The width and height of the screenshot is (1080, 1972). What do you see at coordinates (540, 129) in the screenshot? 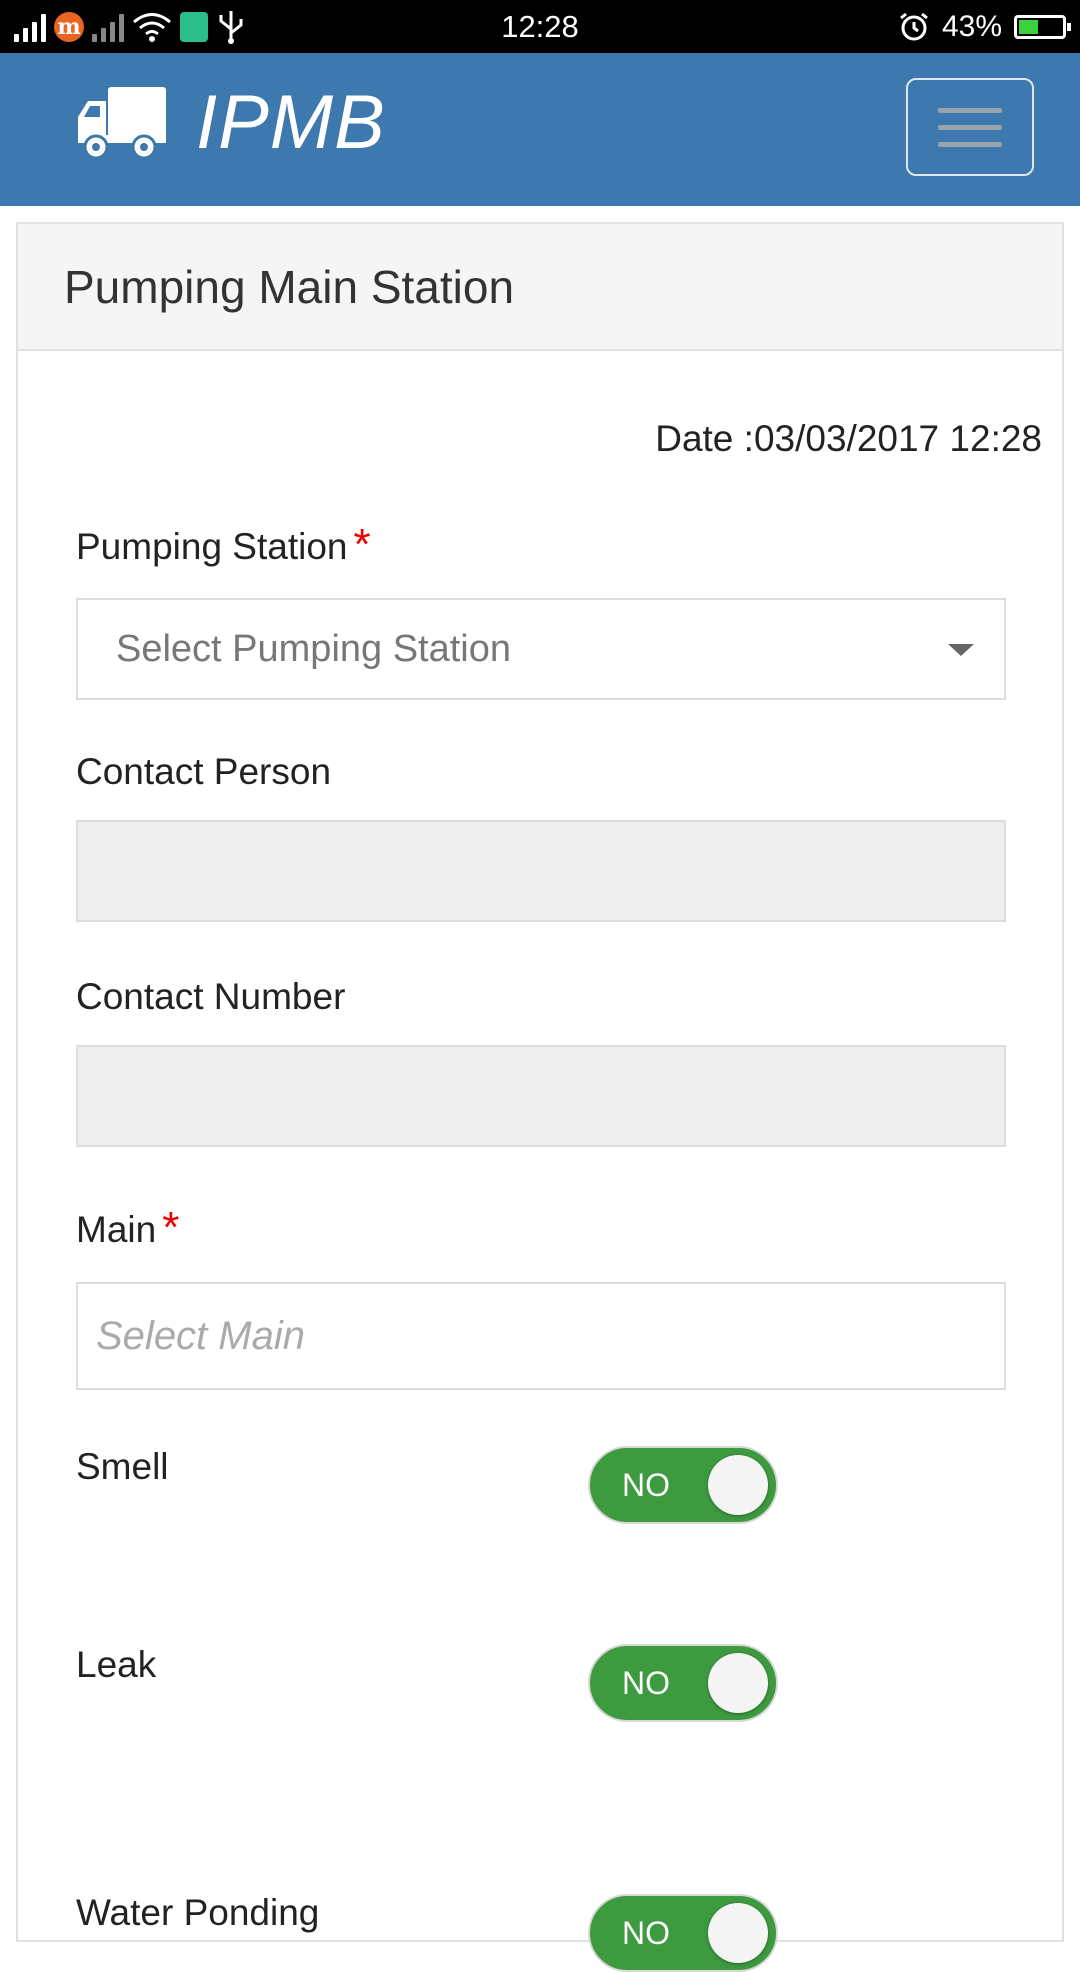
I see `app-header: IPMB` at bounding box center [540, 129].